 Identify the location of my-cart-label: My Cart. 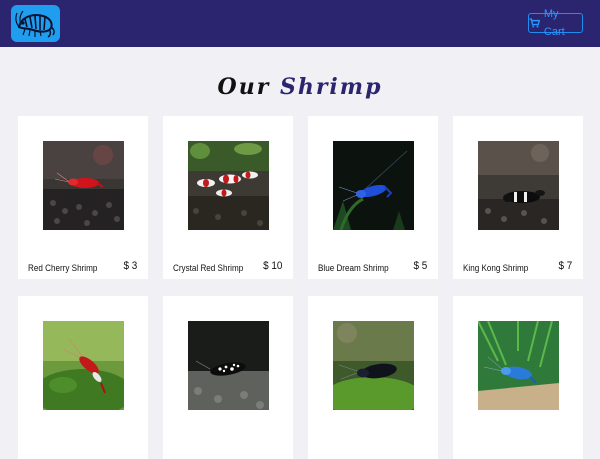
(554, 23).